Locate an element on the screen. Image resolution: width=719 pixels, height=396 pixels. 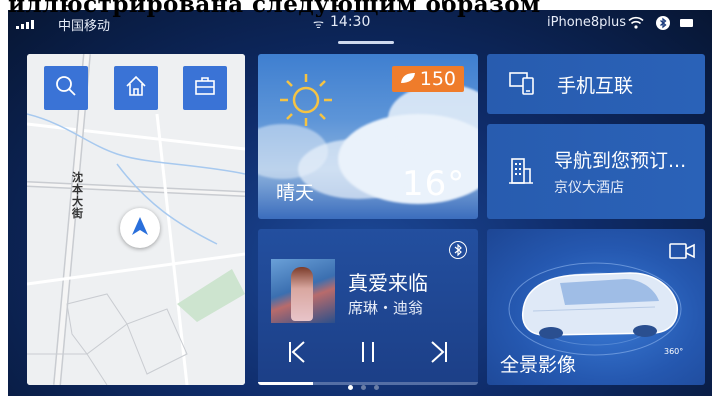
navigation-status-icon: ᯤ is located at coordinates (318, 24).